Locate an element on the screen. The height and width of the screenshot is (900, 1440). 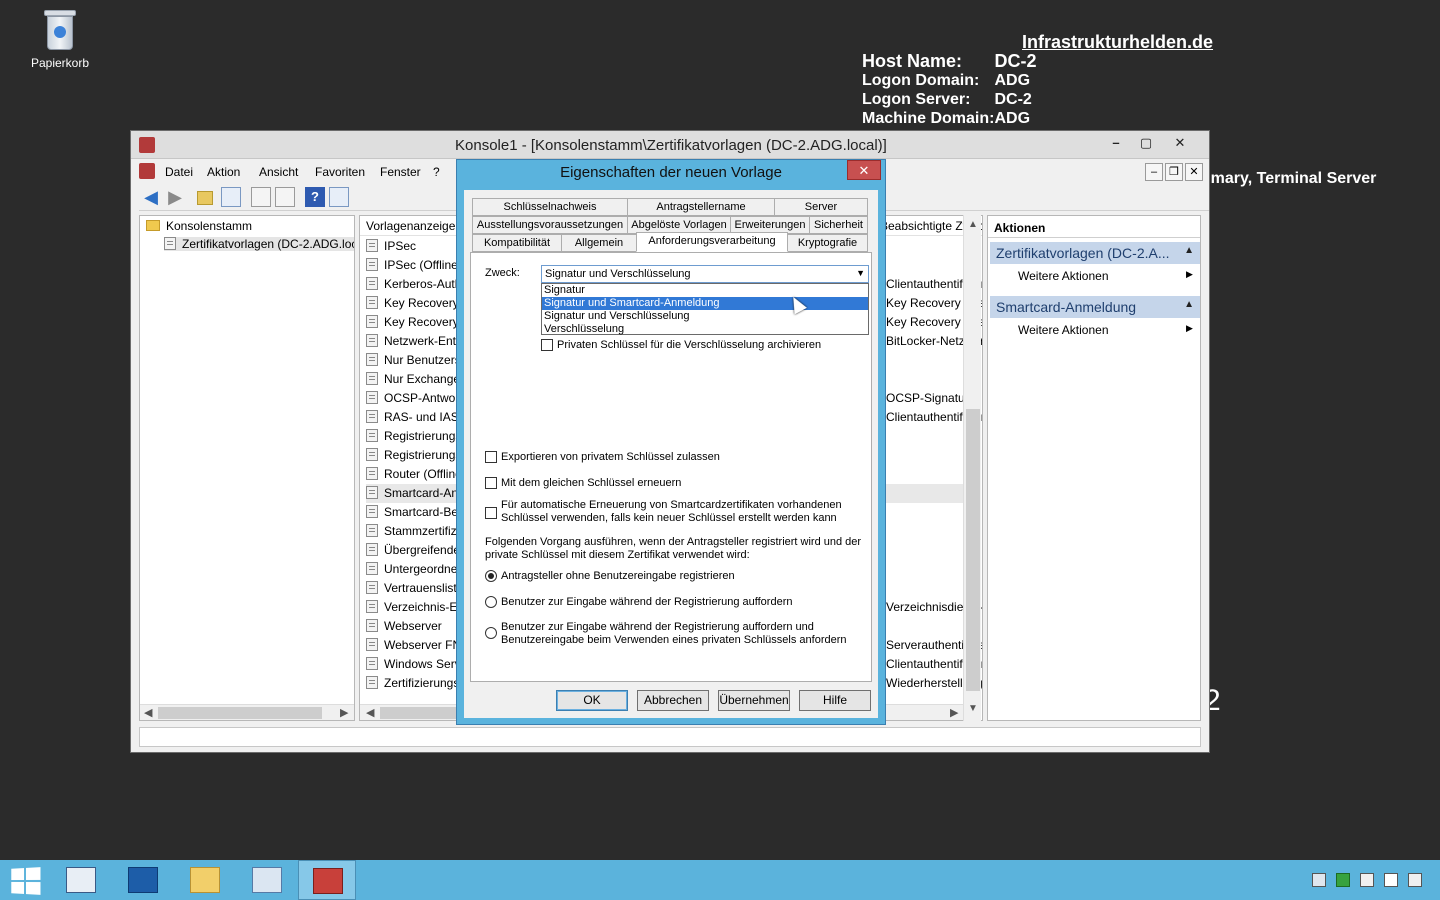
taskbar-powershell is located at coordinates (143, 880).